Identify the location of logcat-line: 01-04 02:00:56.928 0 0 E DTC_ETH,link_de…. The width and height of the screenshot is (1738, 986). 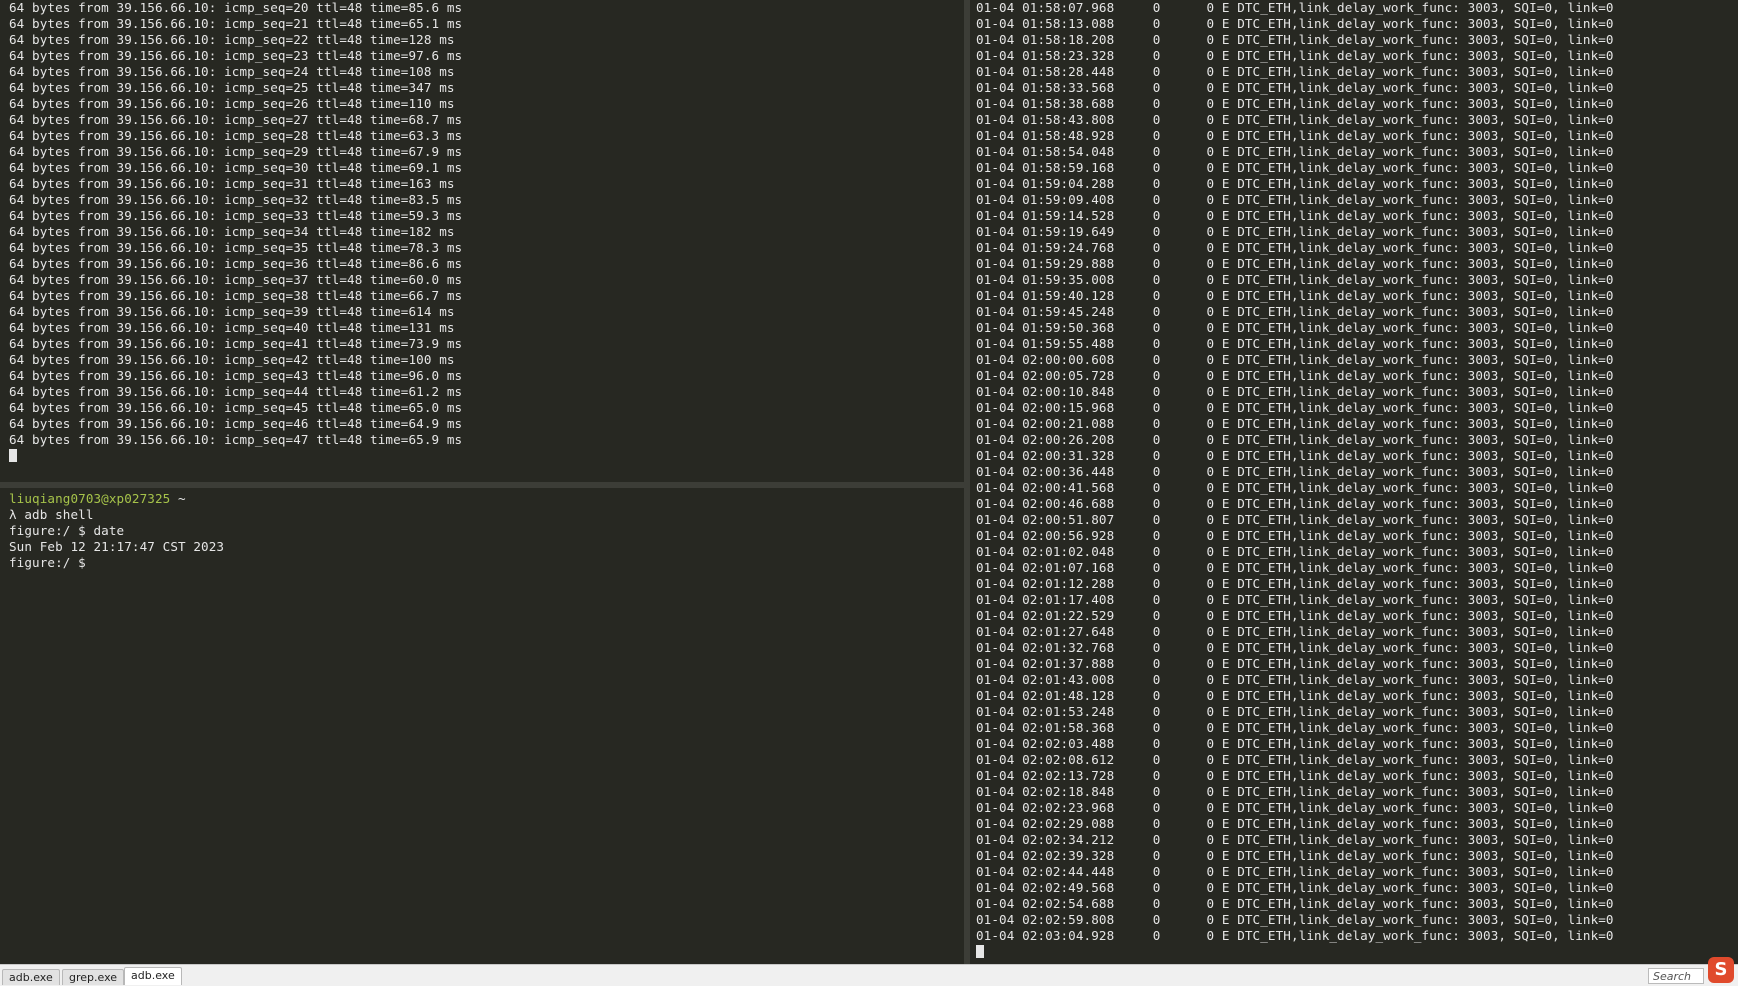
(1295, 535).